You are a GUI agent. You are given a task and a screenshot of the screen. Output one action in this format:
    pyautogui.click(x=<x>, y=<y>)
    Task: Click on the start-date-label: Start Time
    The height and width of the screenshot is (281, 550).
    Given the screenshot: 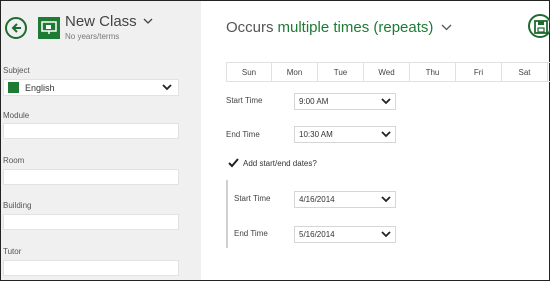 What is the action you would take?
    pyautogui.click(x=252, y=198)
    